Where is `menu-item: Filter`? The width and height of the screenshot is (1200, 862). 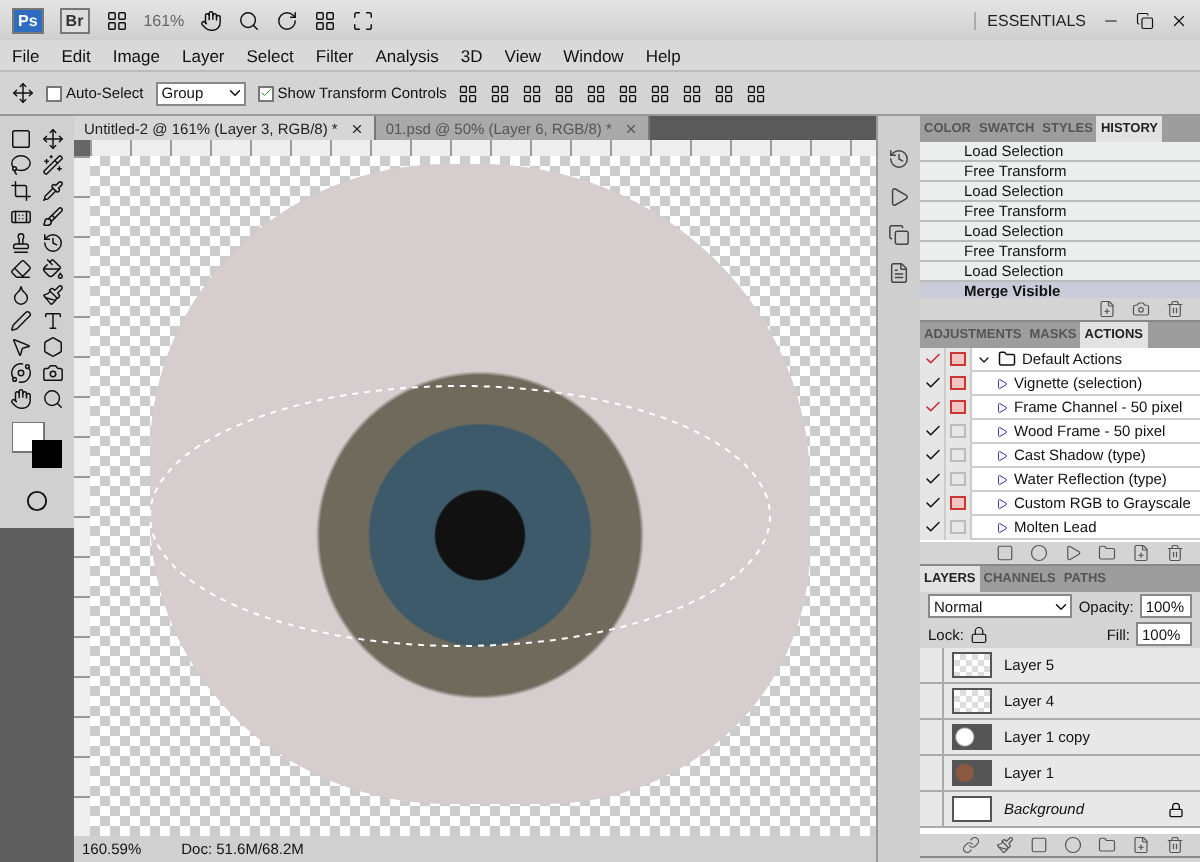
menu-item: Filter is located at coordinates (334, 55).